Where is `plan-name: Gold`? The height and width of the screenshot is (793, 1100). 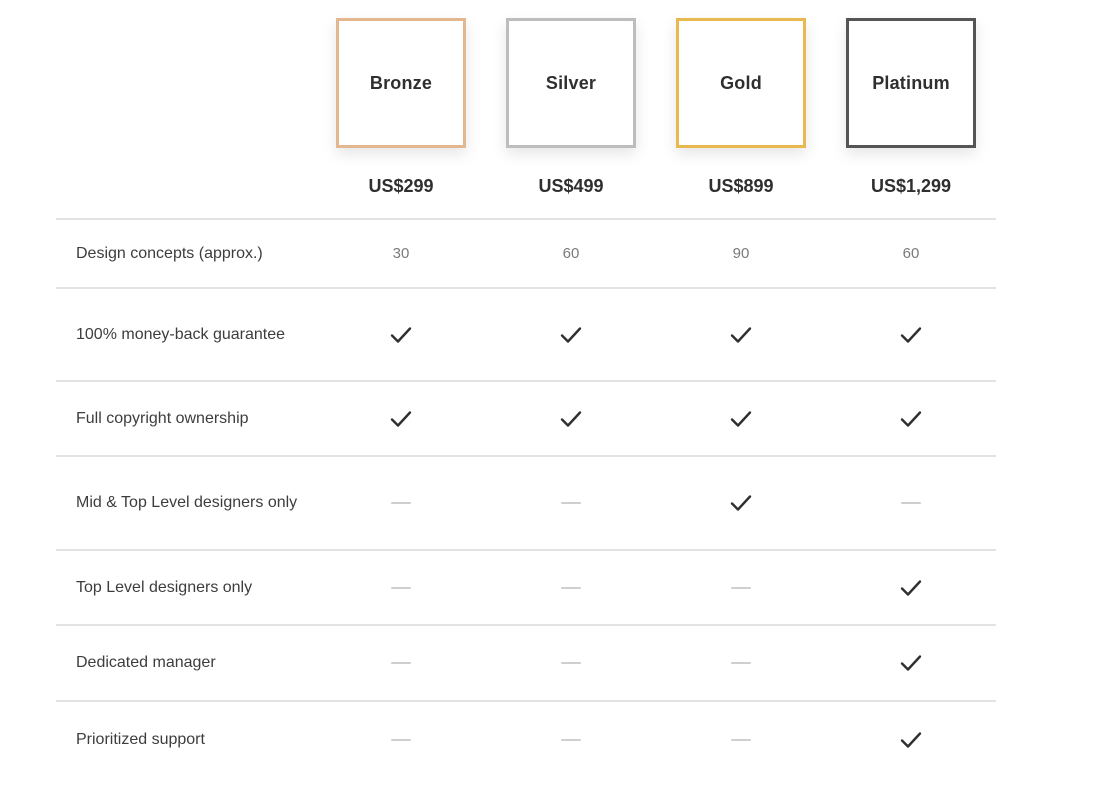 plan-name: Gold is located at coordinates (741, 82).